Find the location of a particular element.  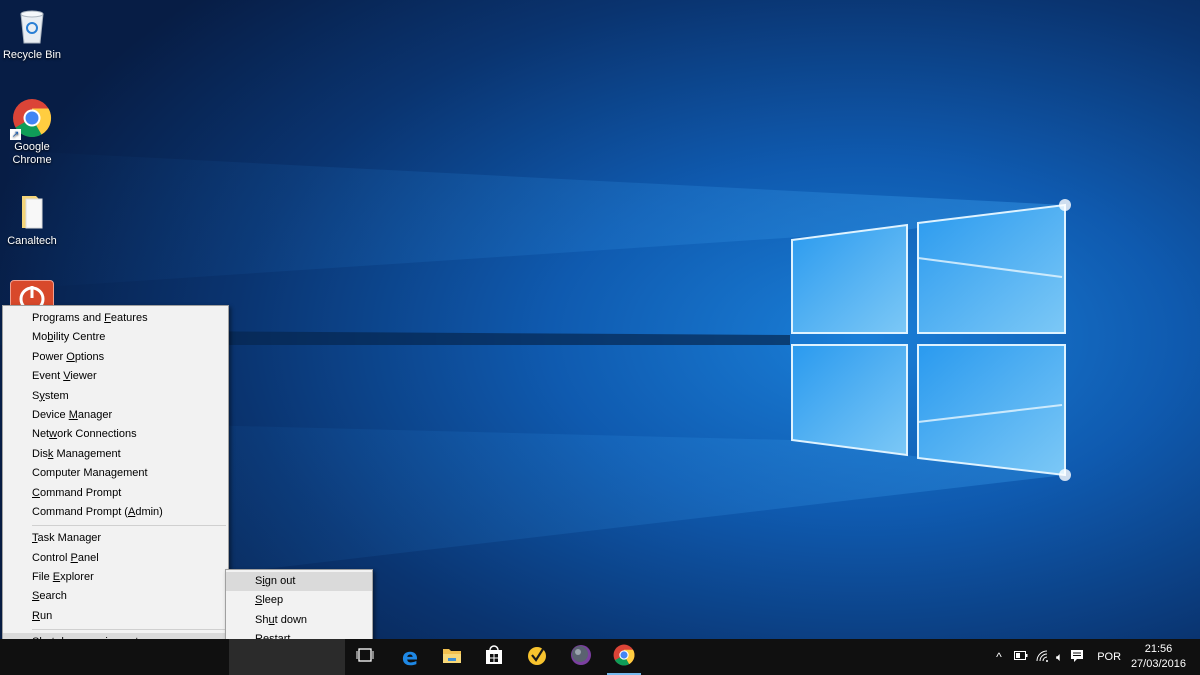

menu-item-label-part: Control is located at coordinates (51, 557).